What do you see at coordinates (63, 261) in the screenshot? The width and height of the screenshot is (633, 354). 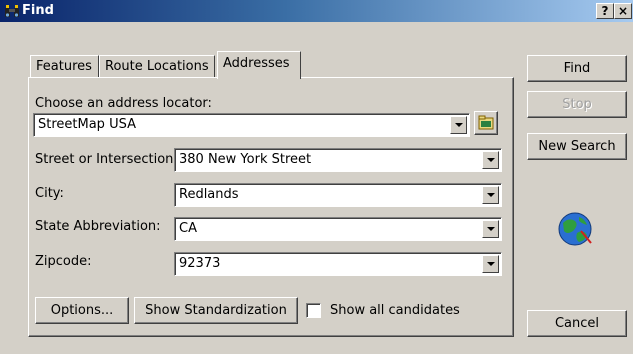 I see `zip-label: Zipcode:` at bounding box center [63, 261].